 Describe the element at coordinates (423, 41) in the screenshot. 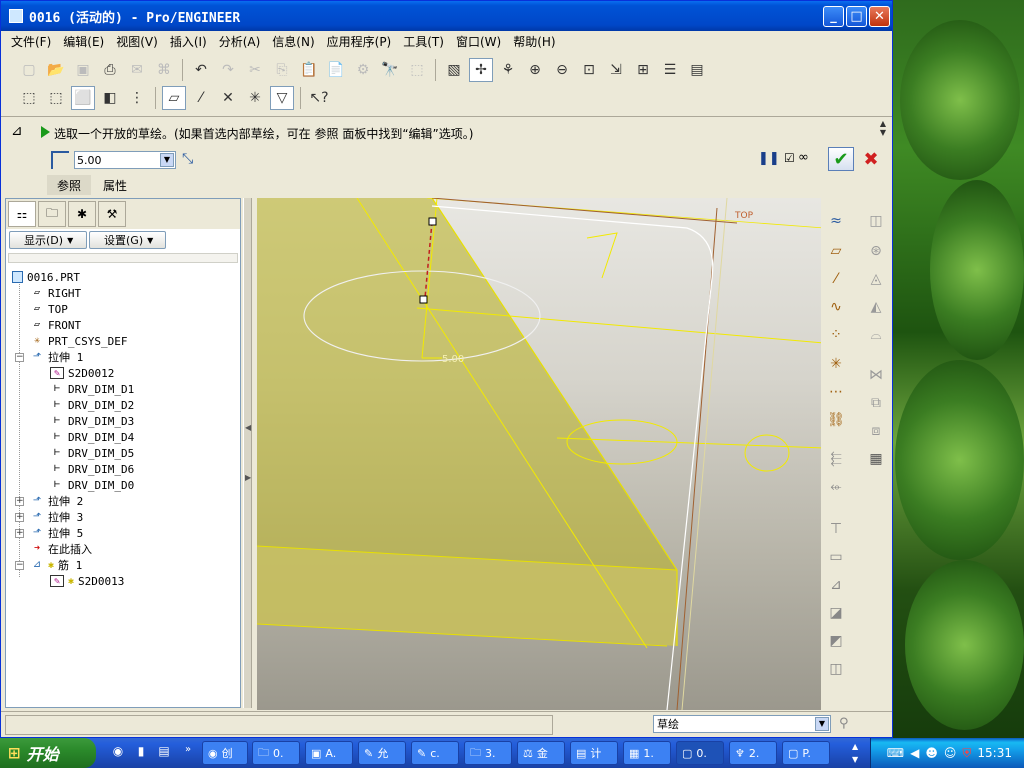

I see `menu-tools: 工具(T)` at that location.